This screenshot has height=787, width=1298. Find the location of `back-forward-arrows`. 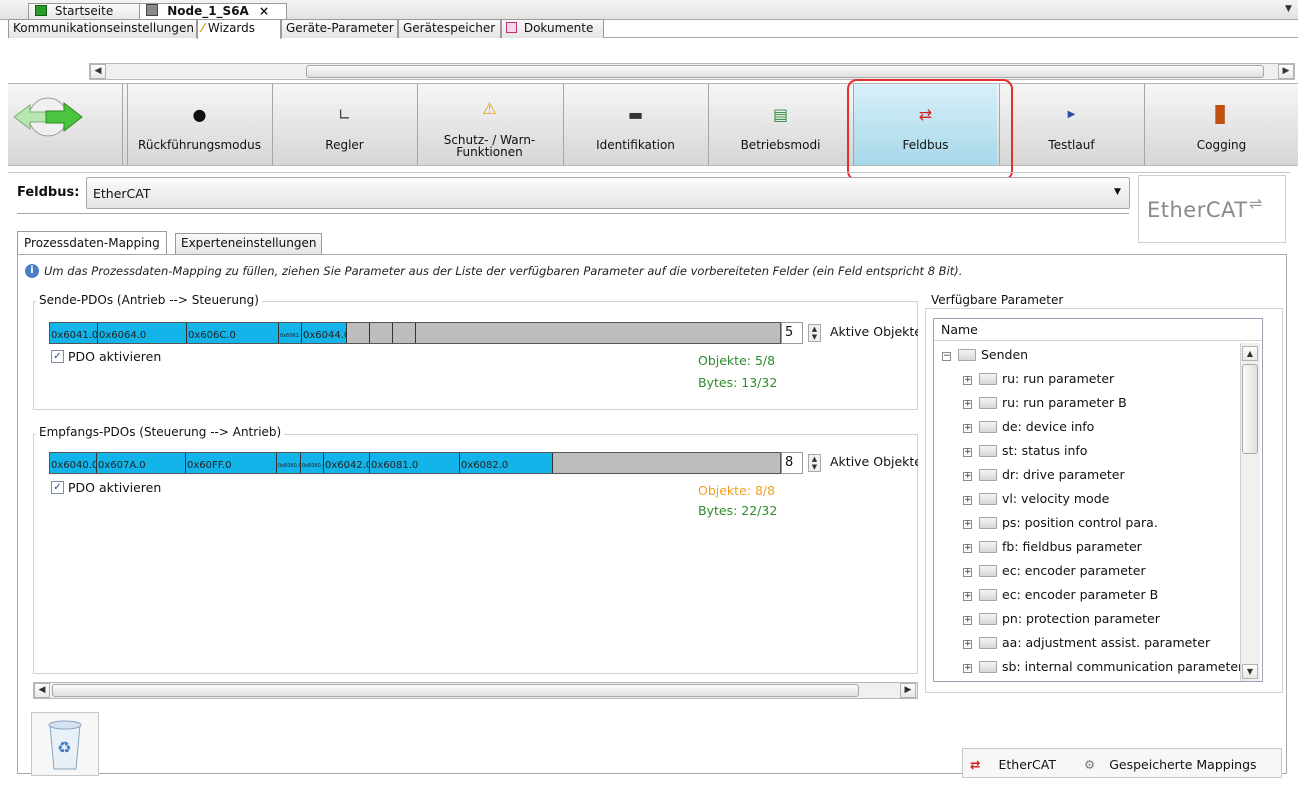

back-forward-arrows is located at coordinates (48, 117).